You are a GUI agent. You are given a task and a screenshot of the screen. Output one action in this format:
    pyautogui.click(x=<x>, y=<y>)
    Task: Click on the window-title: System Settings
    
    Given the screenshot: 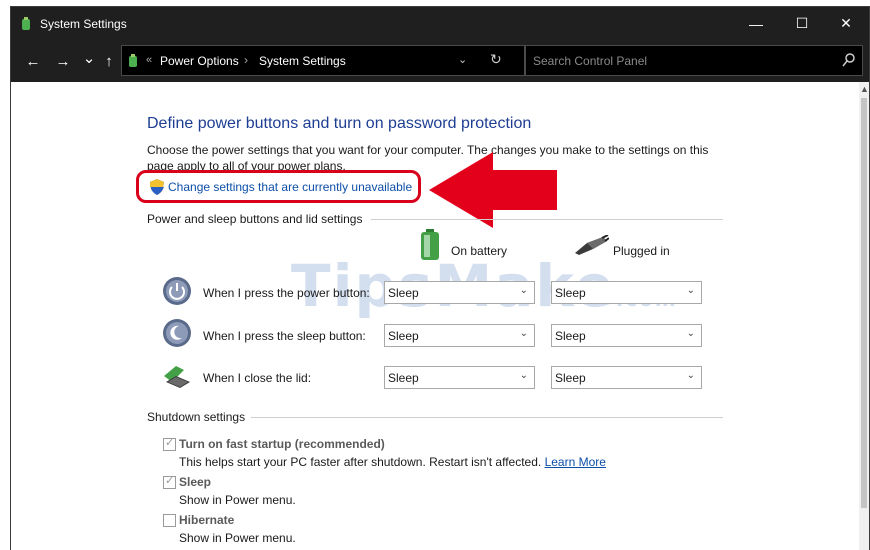 What is the action you would take?
    pyautogui.click(x=83, y=24)
    